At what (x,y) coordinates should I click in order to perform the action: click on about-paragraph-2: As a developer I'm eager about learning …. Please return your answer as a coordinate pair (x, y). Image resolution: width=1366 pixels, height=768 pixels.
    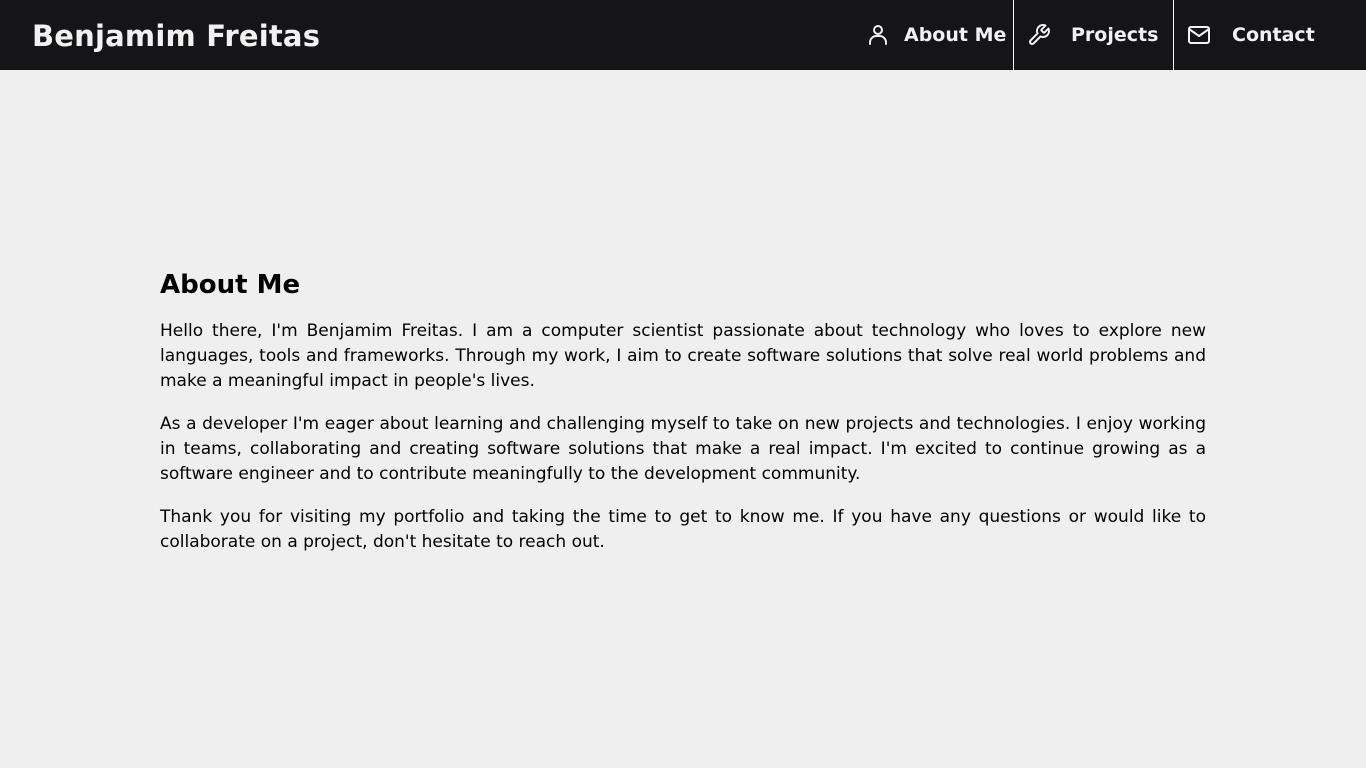
    Looking at the image, I should click on (683, 449).